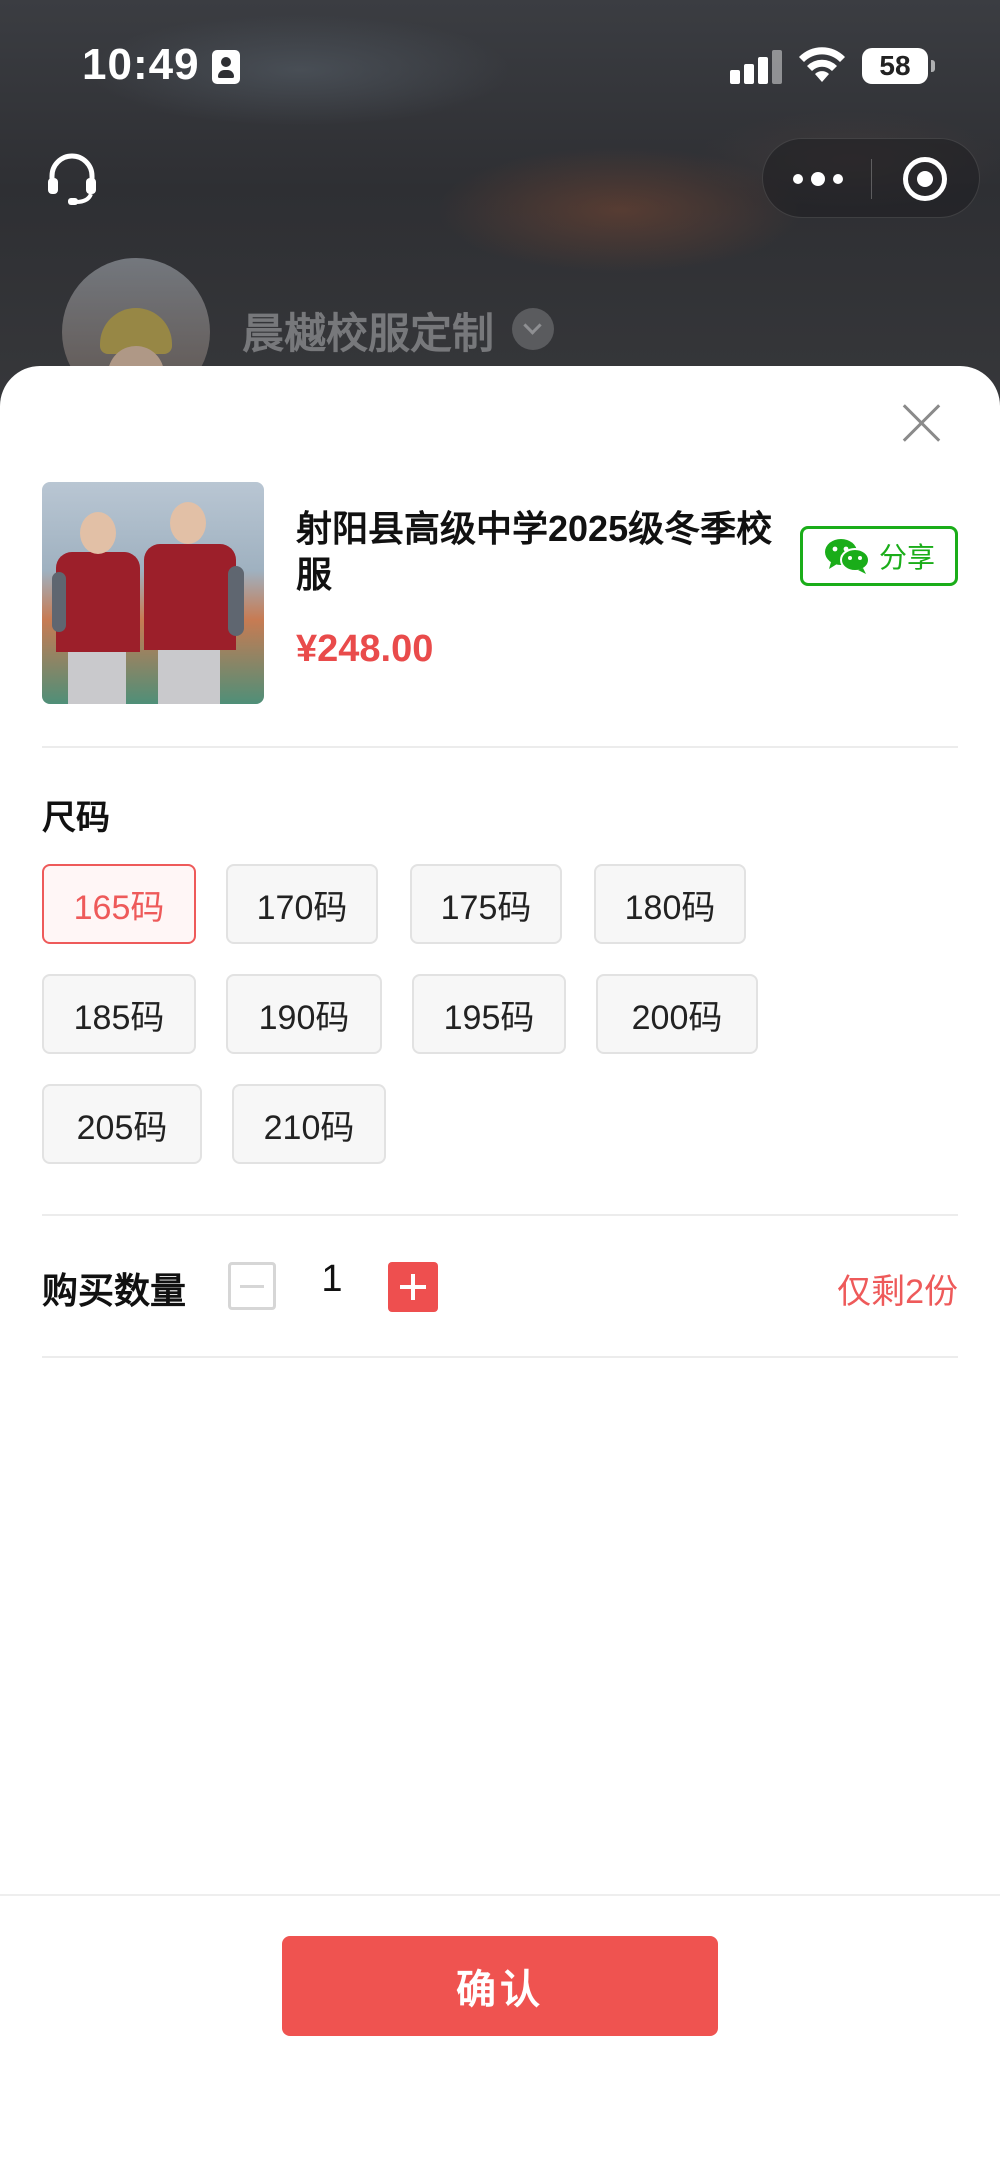 This screenshot has width=1000, height=2164. What do you see at coordinates (302, 904) in the screenshot?
I see `size-option-170: 170码` at bounding box center [302, 904].